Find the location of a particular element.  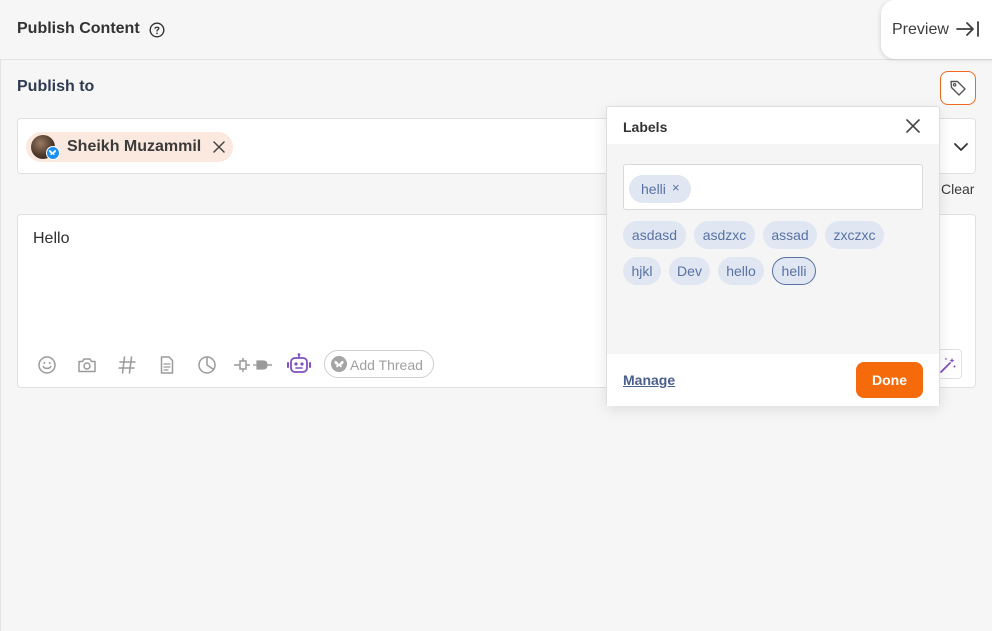

account-chip: Sheikh Muzammil is located at coordinates (129, 147).